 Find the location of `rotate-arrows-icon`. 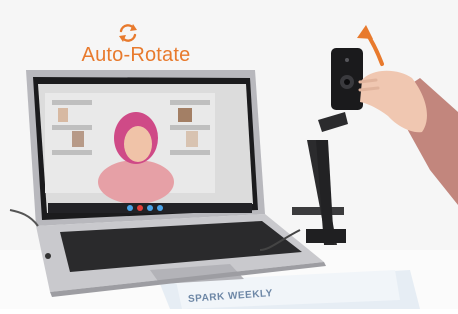

rotate-arrows-icon is located at coordinates (128, 33).